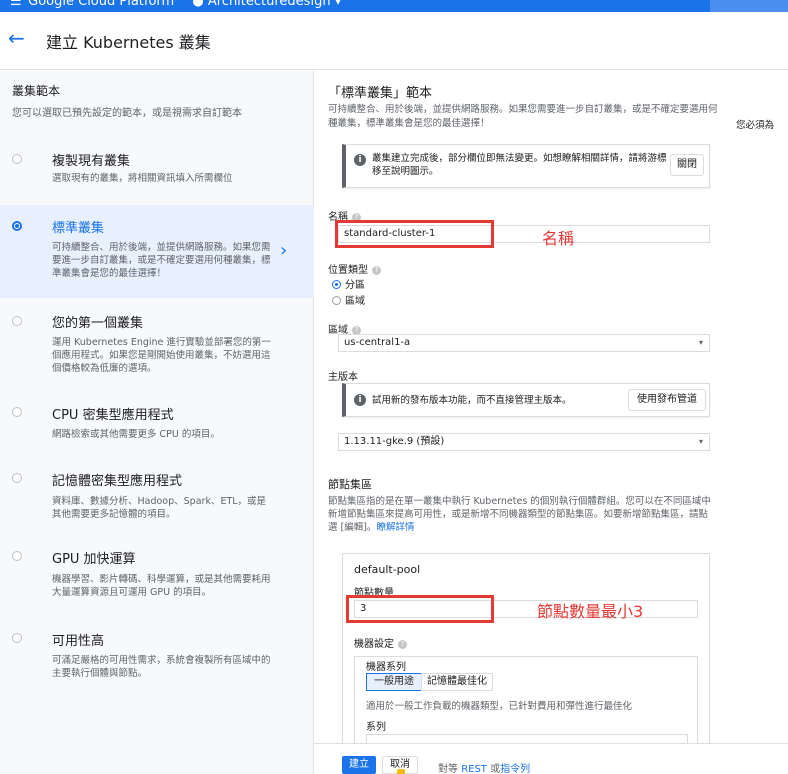 The width and height of the screenshot is (788, 774). I want to click on annotation-box-node-count, so click(420, 609).